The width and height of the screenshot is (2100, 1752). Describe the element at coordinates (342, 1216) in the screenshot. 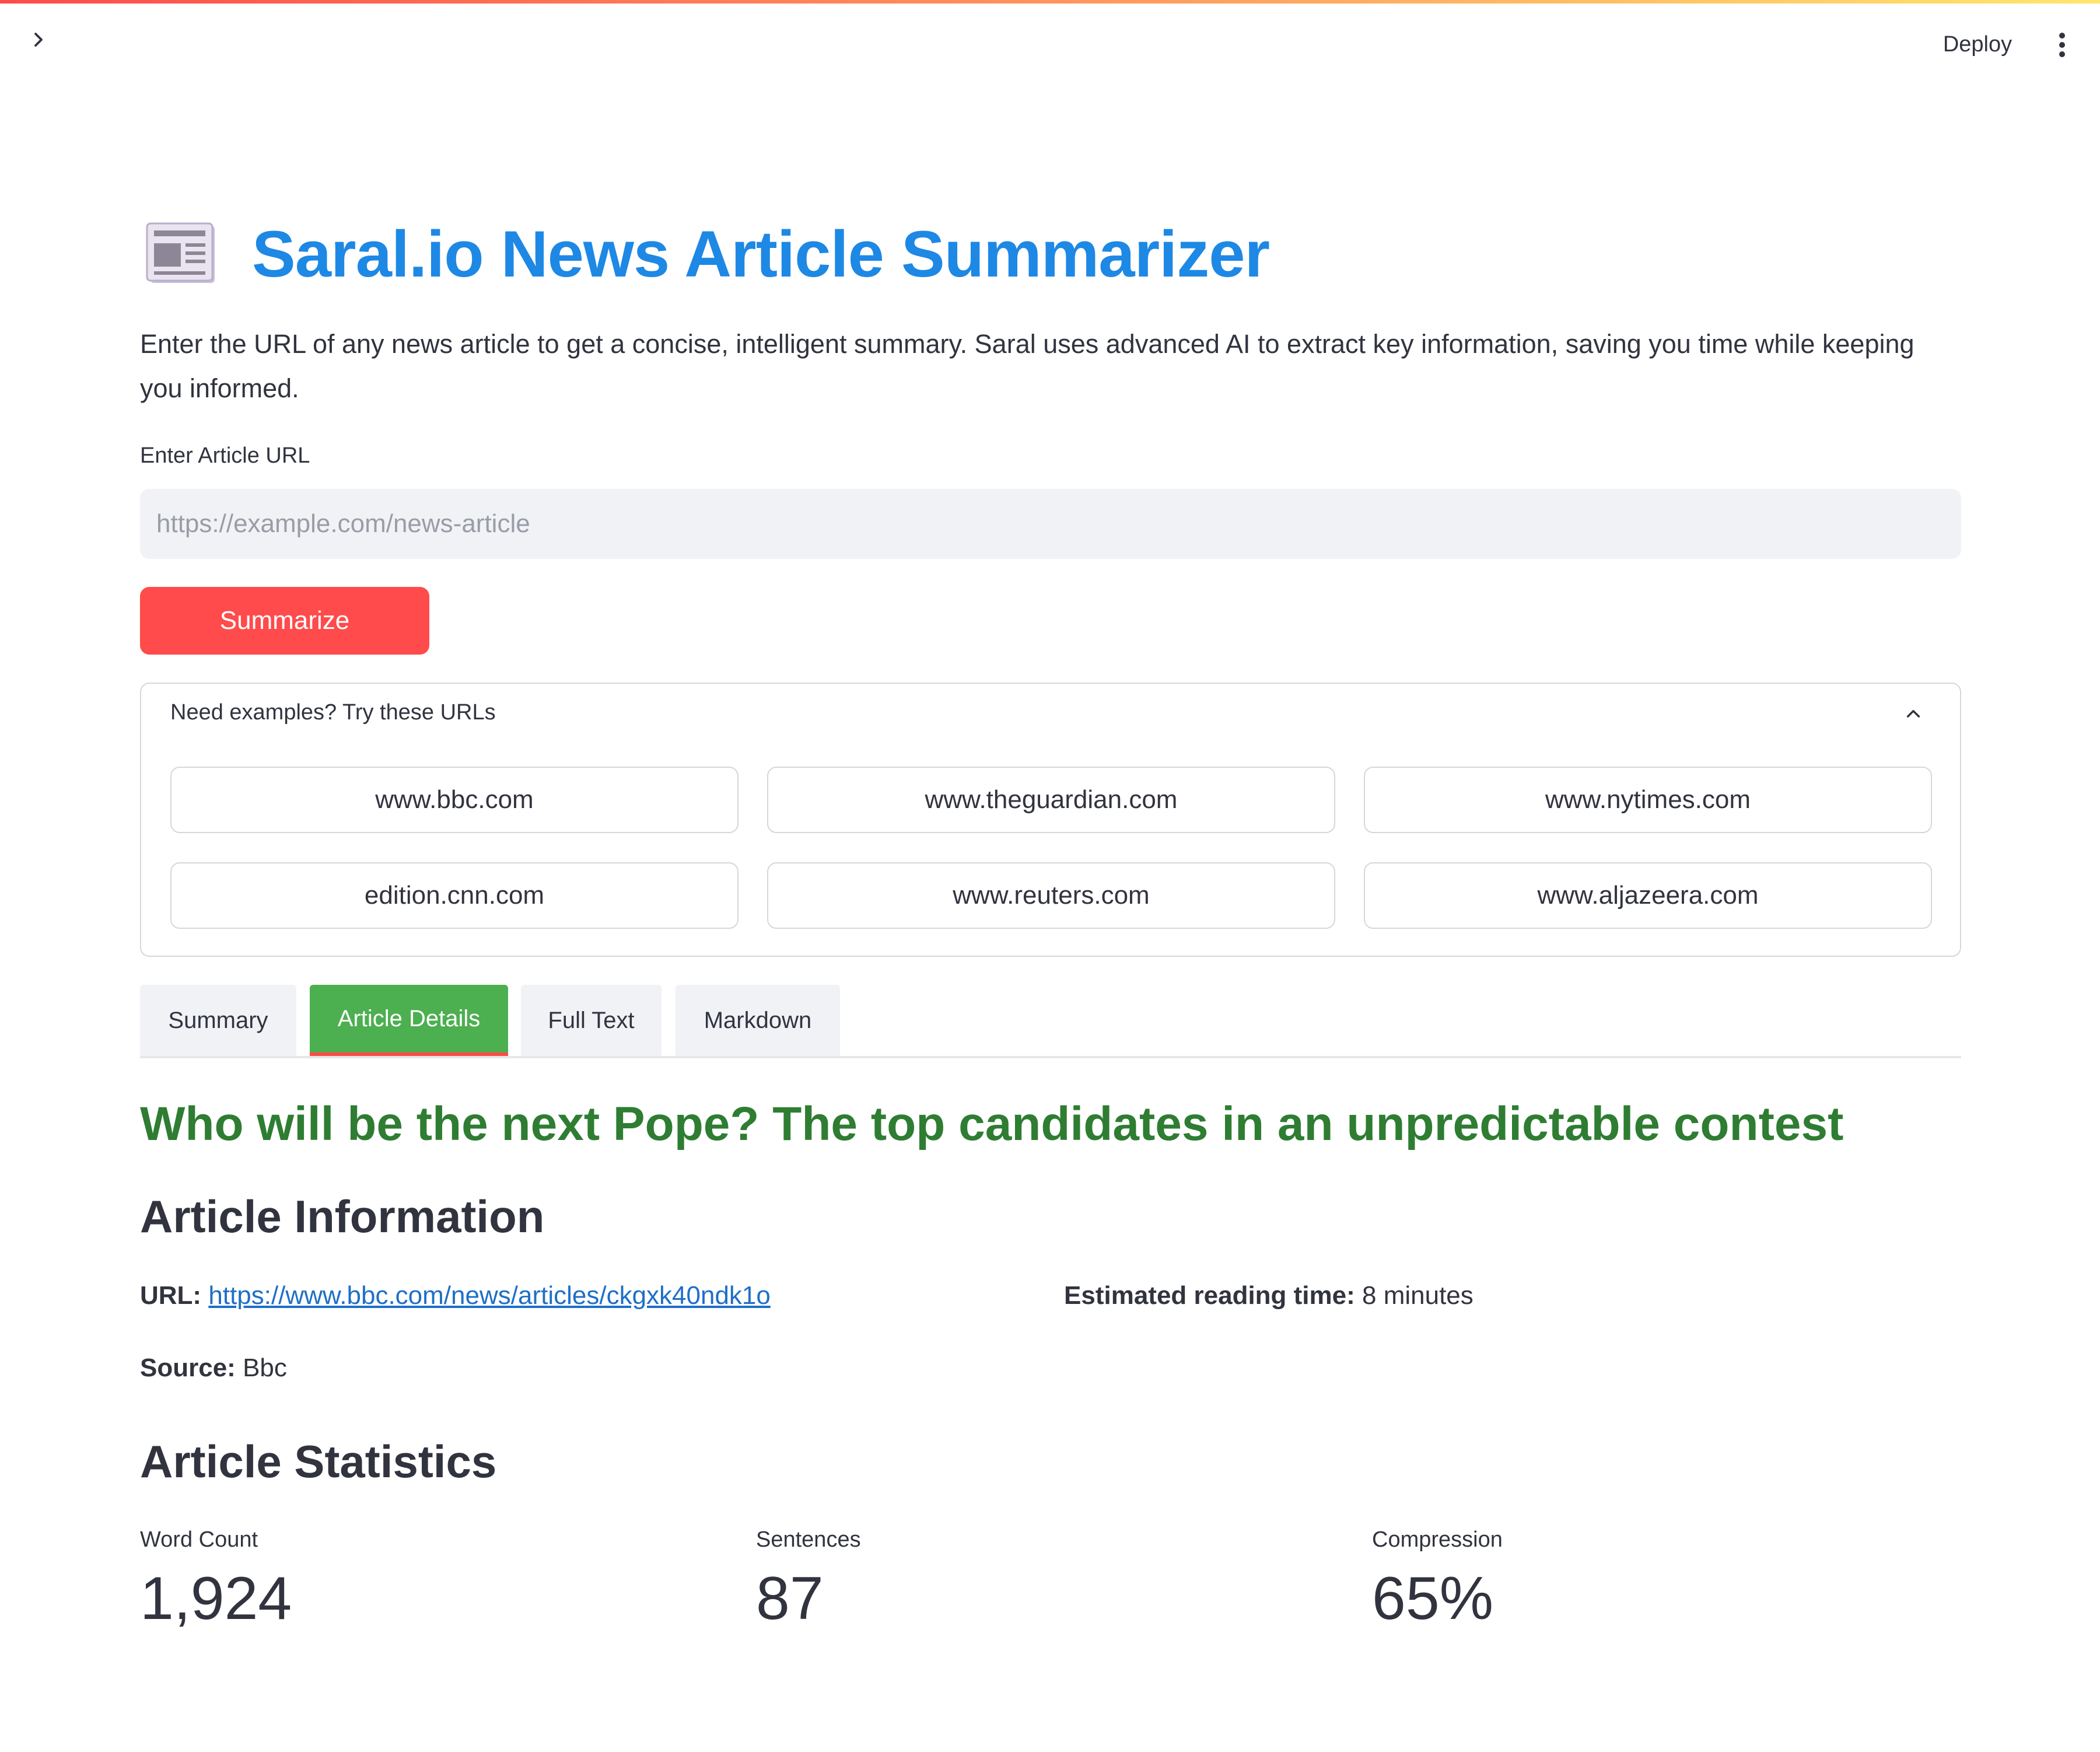

I see `article-information-heading: Article Information` at that location.